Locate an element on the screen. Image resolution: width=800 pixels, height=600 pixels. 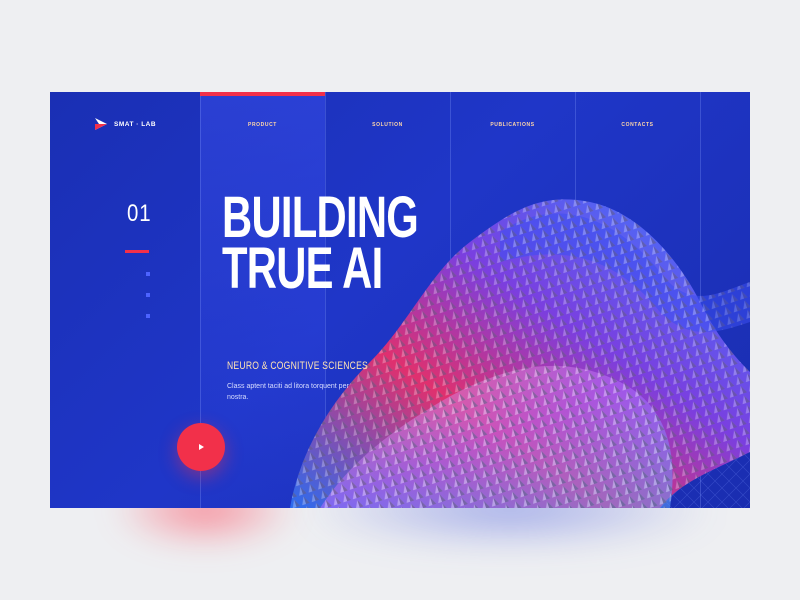
play-icon is located at coordinates (201, 447).